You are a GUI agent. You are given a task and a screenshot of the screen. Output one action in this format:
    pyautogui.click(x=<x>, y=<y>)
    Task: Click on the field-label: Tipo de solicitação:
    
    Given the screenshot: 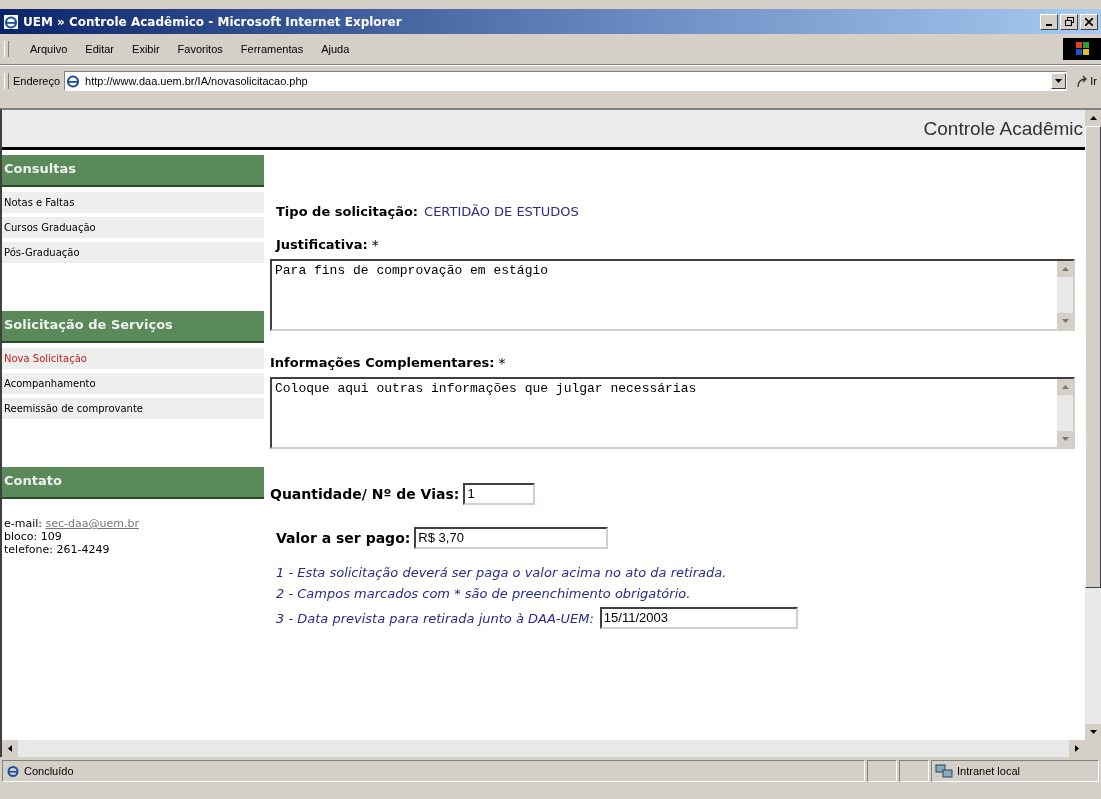 What is the action you would take?
    pyautogui.click(x=347, y=211)
    